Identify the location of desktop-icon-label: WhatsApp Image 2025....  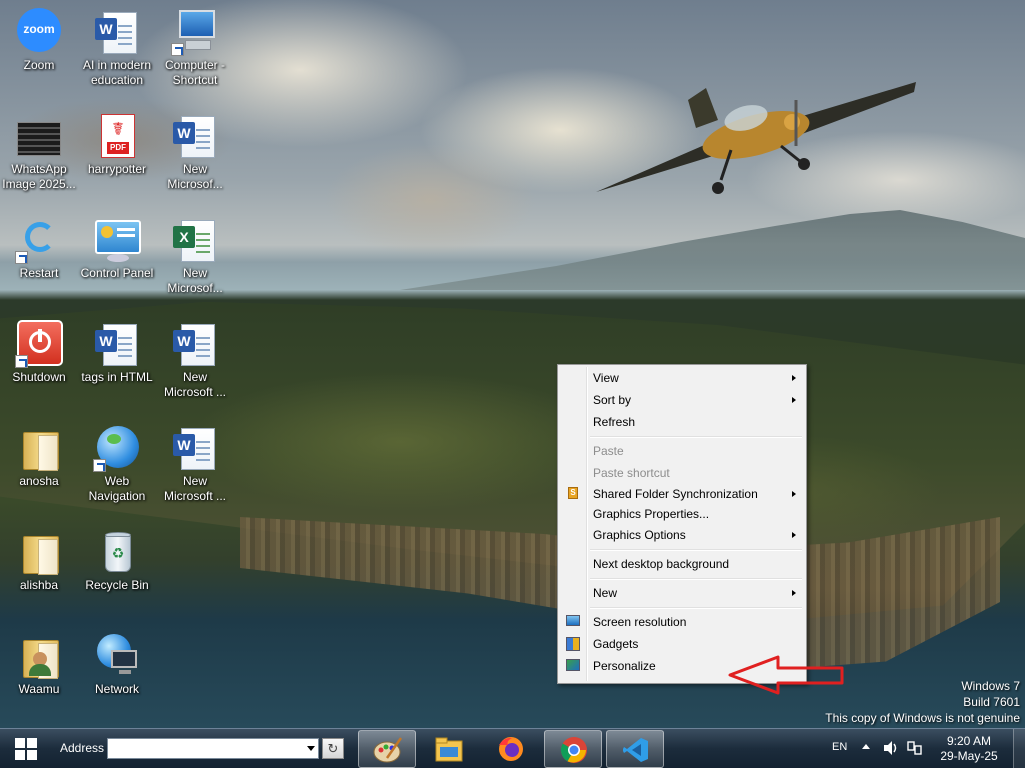
(39, 176).